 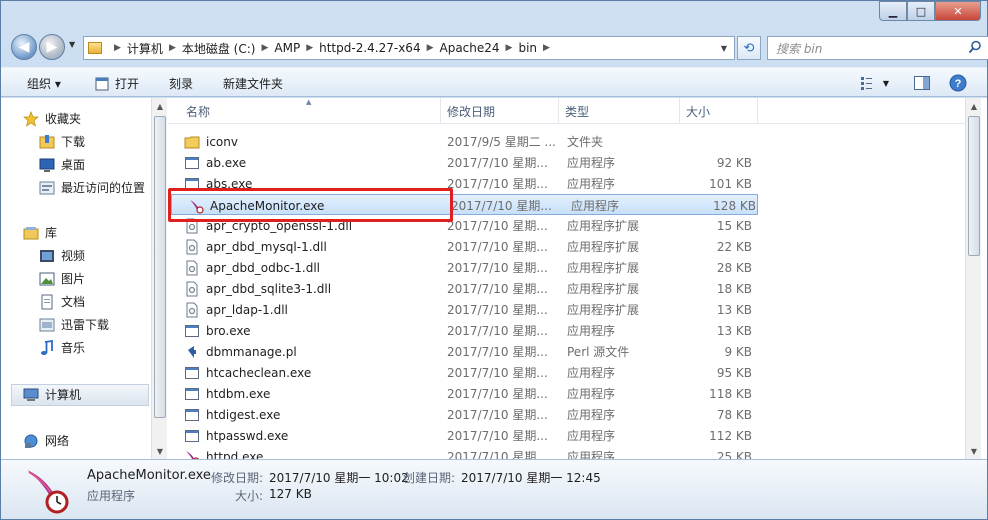 What do you see at coordinates (52, 47) in the screenshot?
I see `forward-button: ▶` at bounding box center [52, 47].